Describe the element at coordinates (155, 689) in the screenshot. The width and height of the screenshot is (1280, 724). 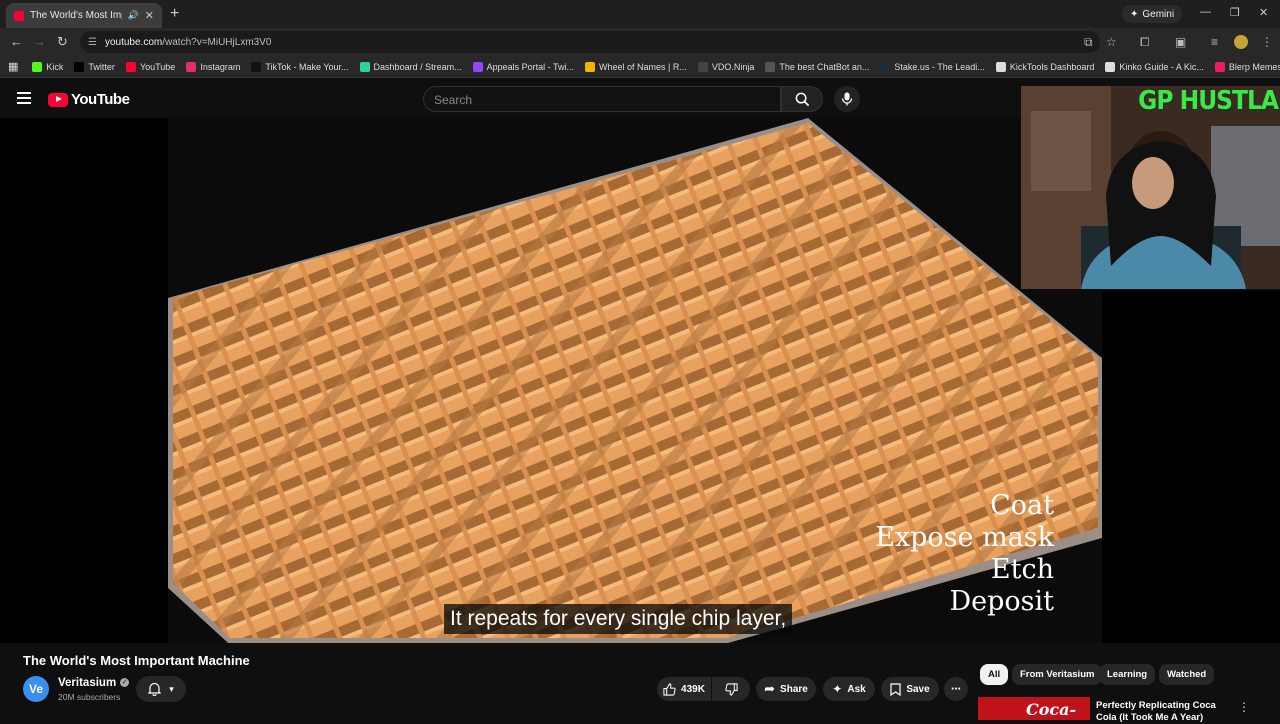
I see `bell-icon` at that location.